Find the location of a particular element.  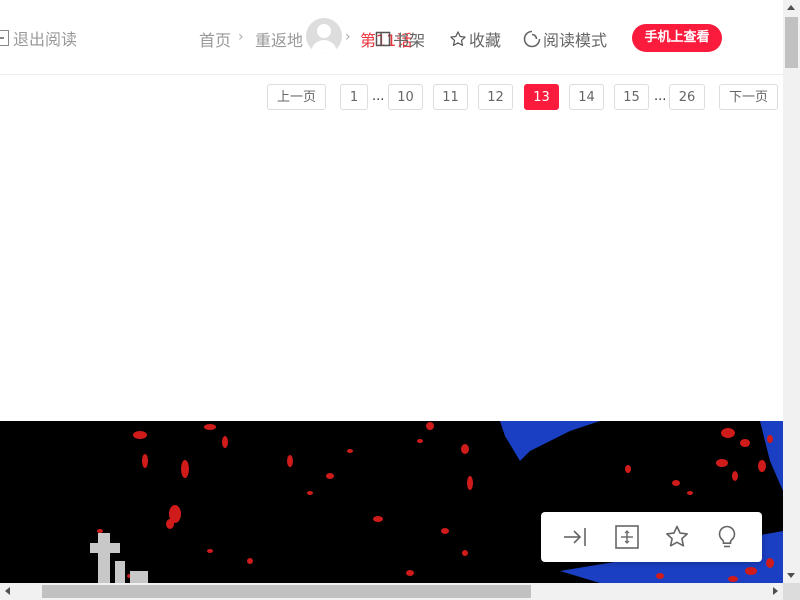

exit-icon is located at coordinates (4, 38).